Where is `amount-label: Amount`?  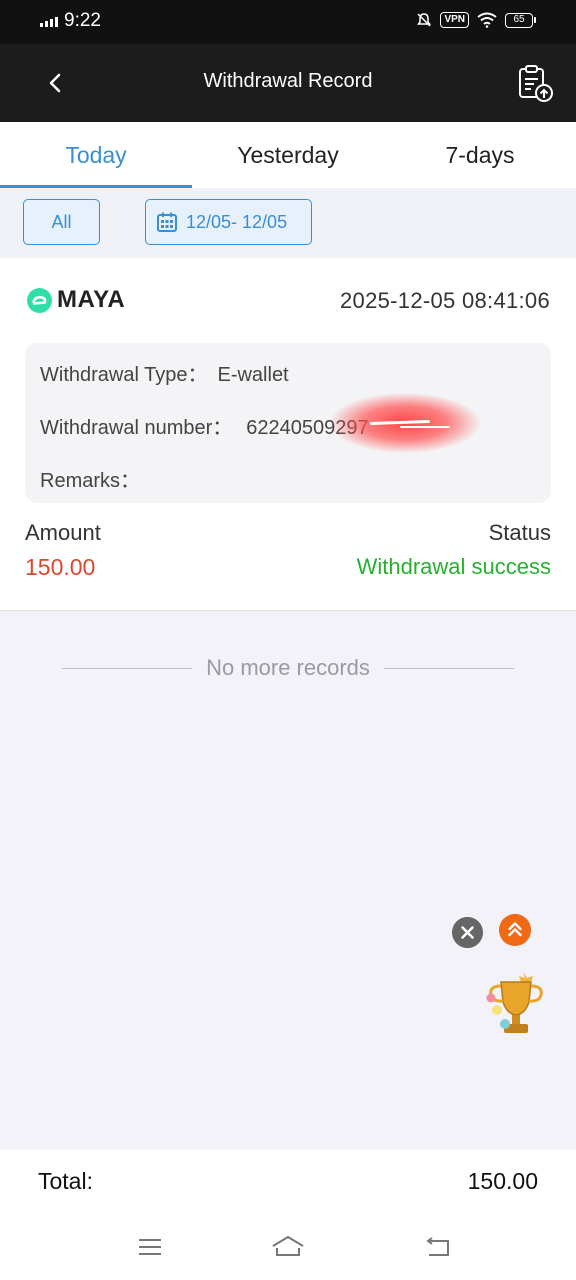 amount-label: Amount is located at coordinates (63, 532).